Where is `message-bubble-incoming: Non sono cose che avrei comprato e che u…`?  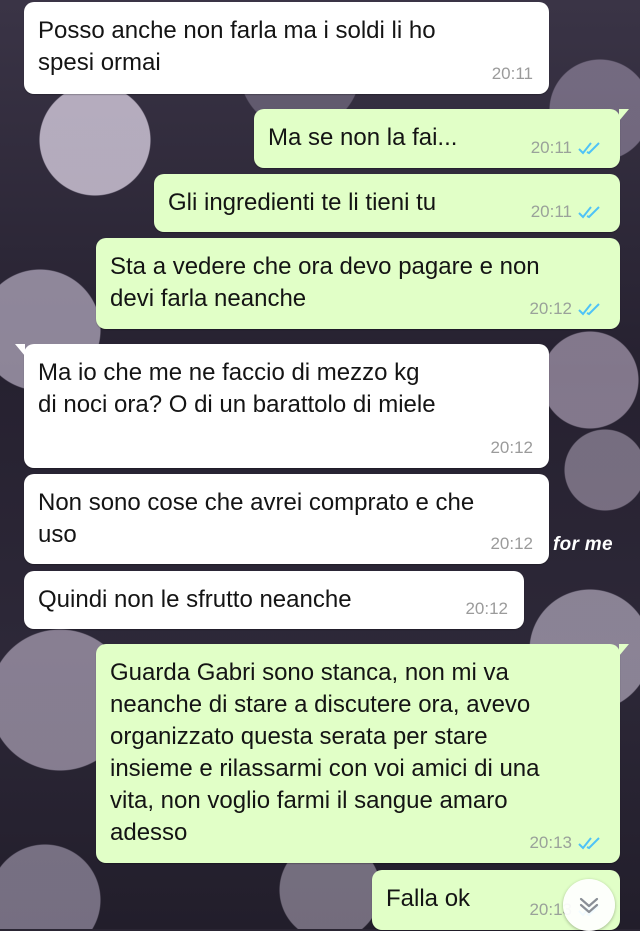 message-bubble-incoming: Non sono cose che avrei comprato e che u… is located at coordinates (286, 519).